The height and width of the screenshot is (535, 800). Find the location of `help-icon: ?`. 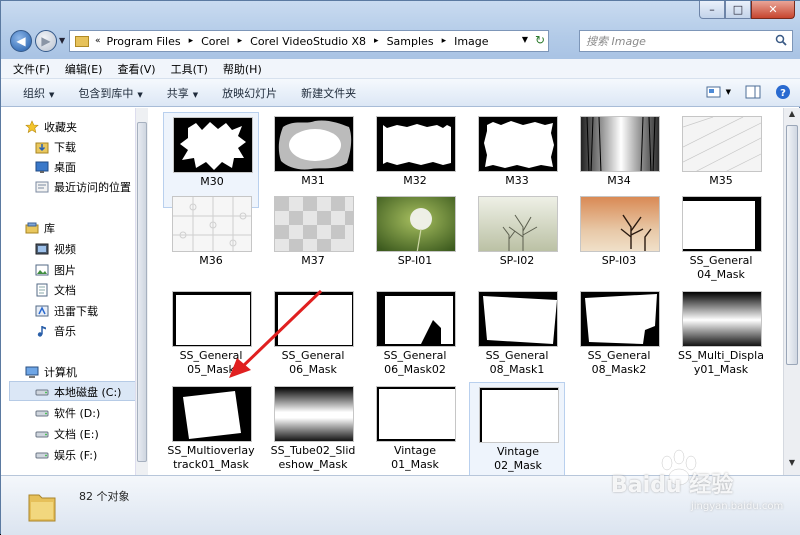

help-icon: ? is located at coordinates (783, 92).